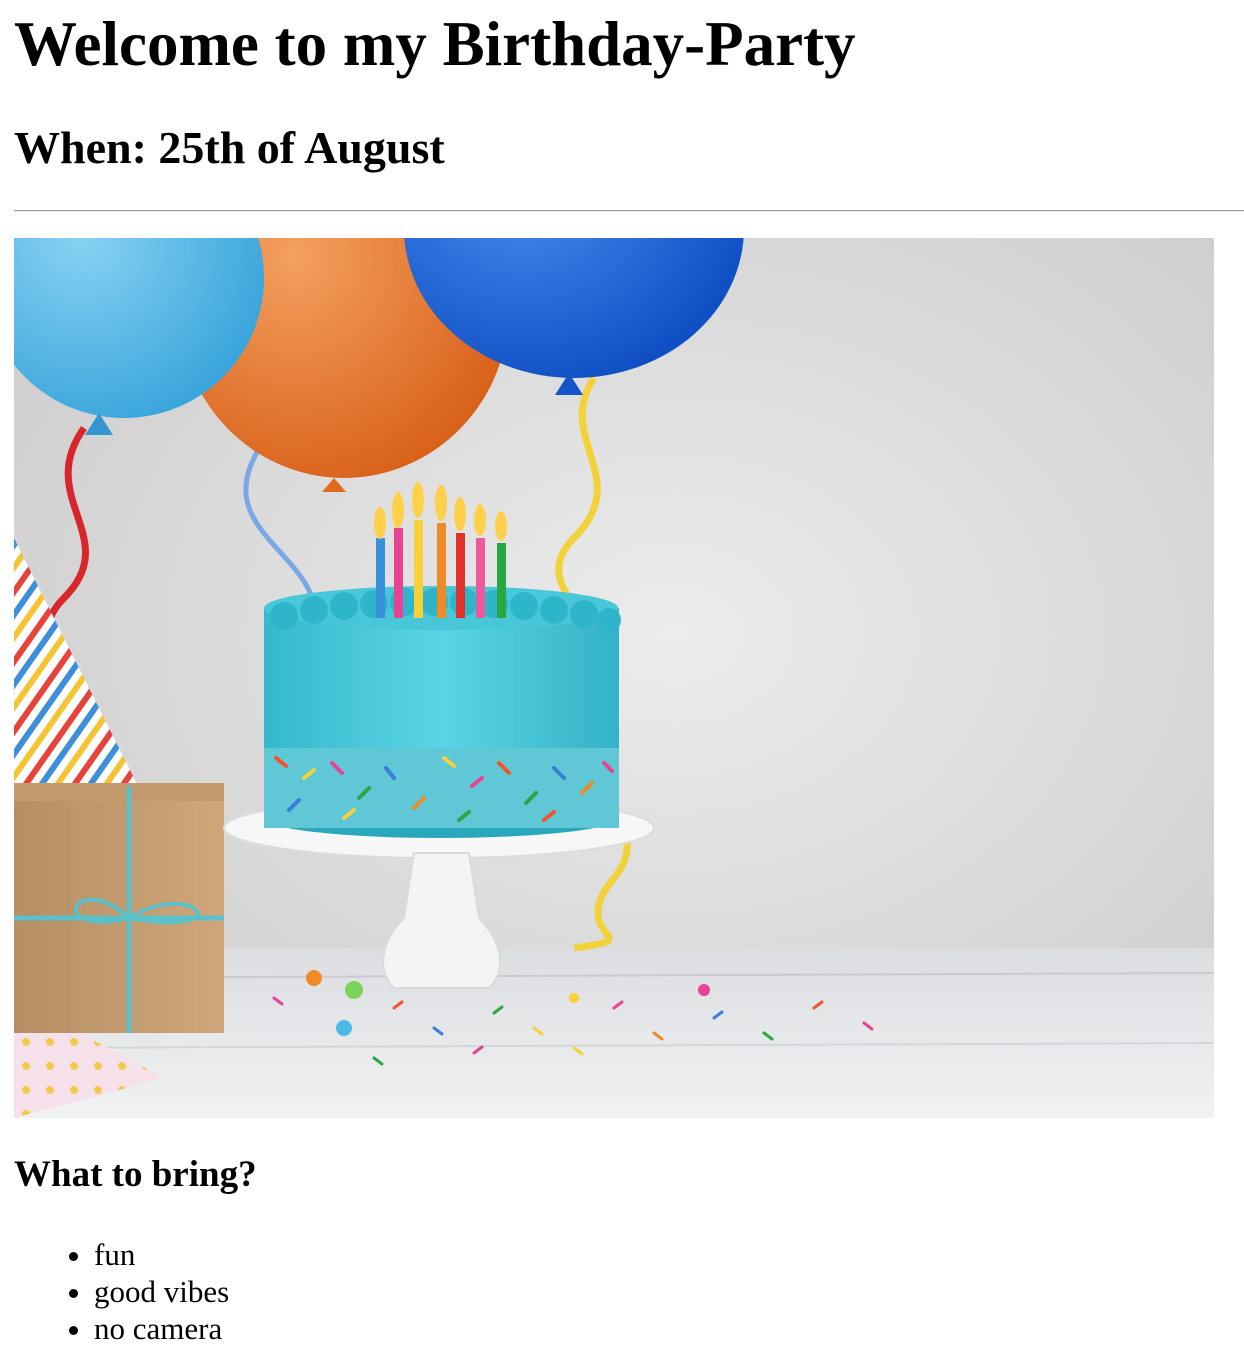 Image resolution: width=1244 pixels, height=1352 pixels. Describe the element at coordinates (161, 1254) in the screenshot. I see `list-item: fun` at that location.